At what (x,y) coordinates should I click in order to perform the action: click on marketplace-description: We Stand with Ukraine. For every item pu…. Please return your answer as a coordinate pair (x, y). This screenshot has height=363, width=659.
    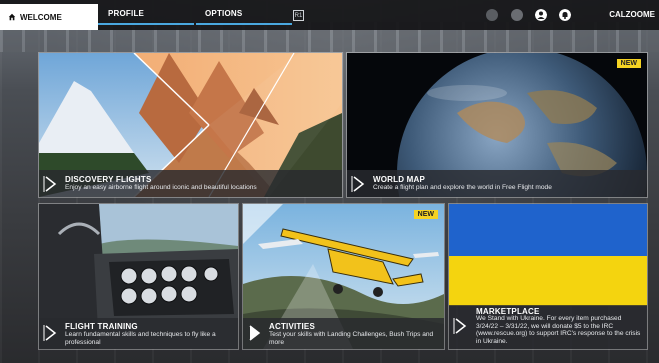
    Looking at the image, I should click on (558, 330).